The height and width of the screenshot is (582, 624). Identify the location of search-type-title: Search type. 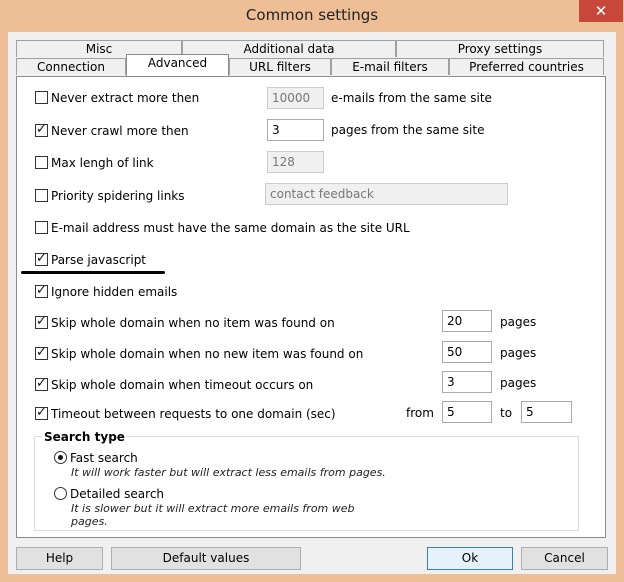
(84, 437).